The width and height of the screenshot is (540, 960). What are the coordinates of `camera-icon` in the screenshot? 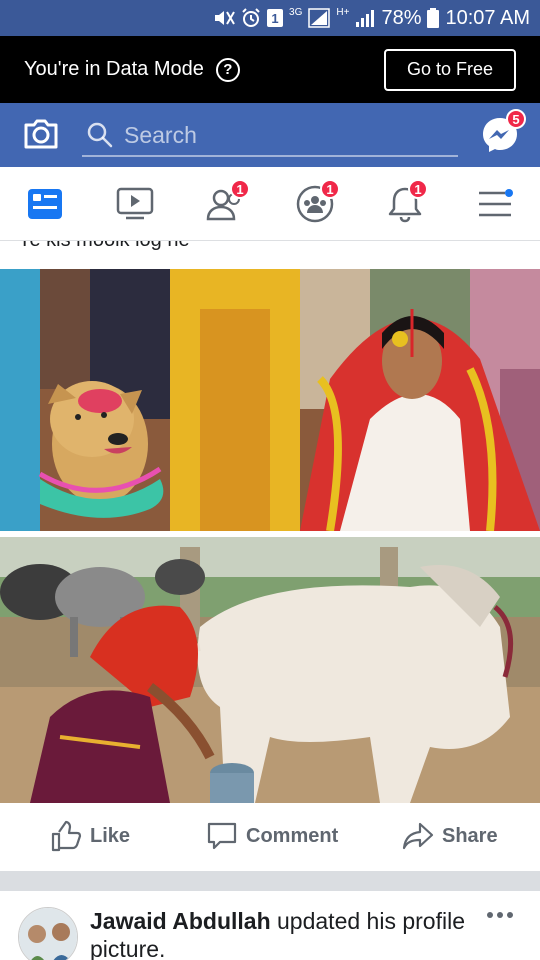 It's located at (41, 134).